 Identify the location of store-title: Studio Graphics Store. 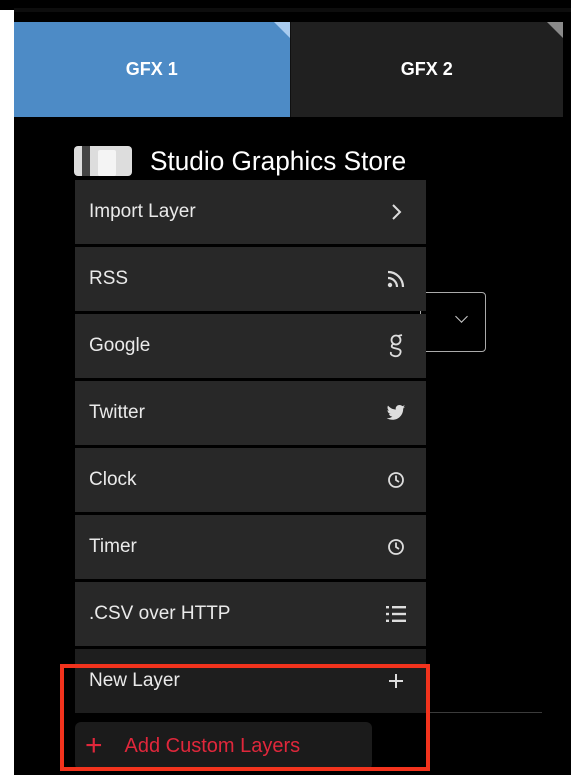
(278, 161).